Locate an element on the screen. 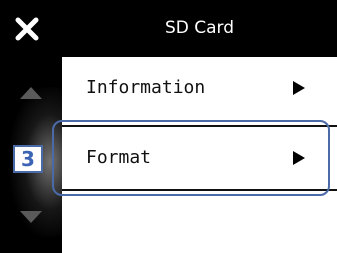 The height and width of the screenshot is (253, 337). menu-item-label: Format is located at coordinates (119, 157).